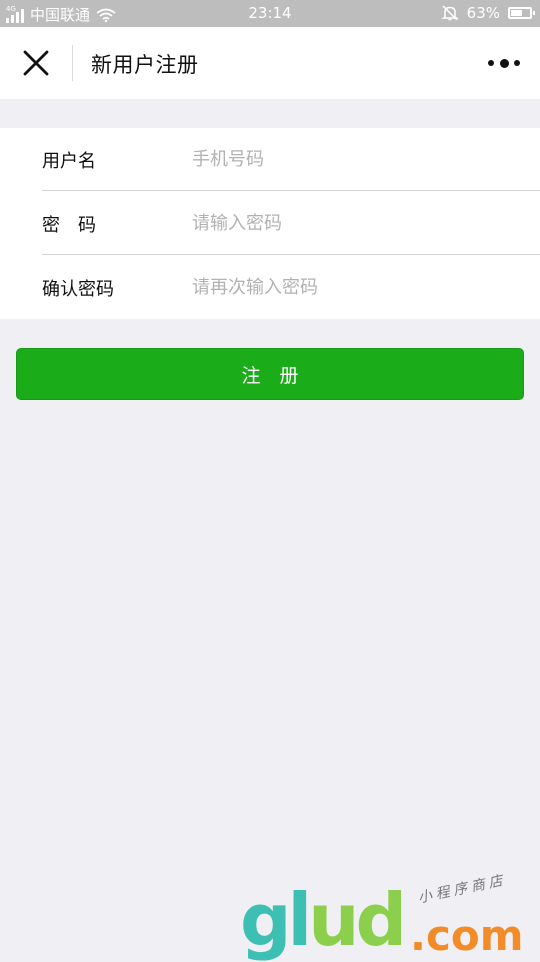  I want to click on confirm-password-row: 确认密码, so click(291, 287).